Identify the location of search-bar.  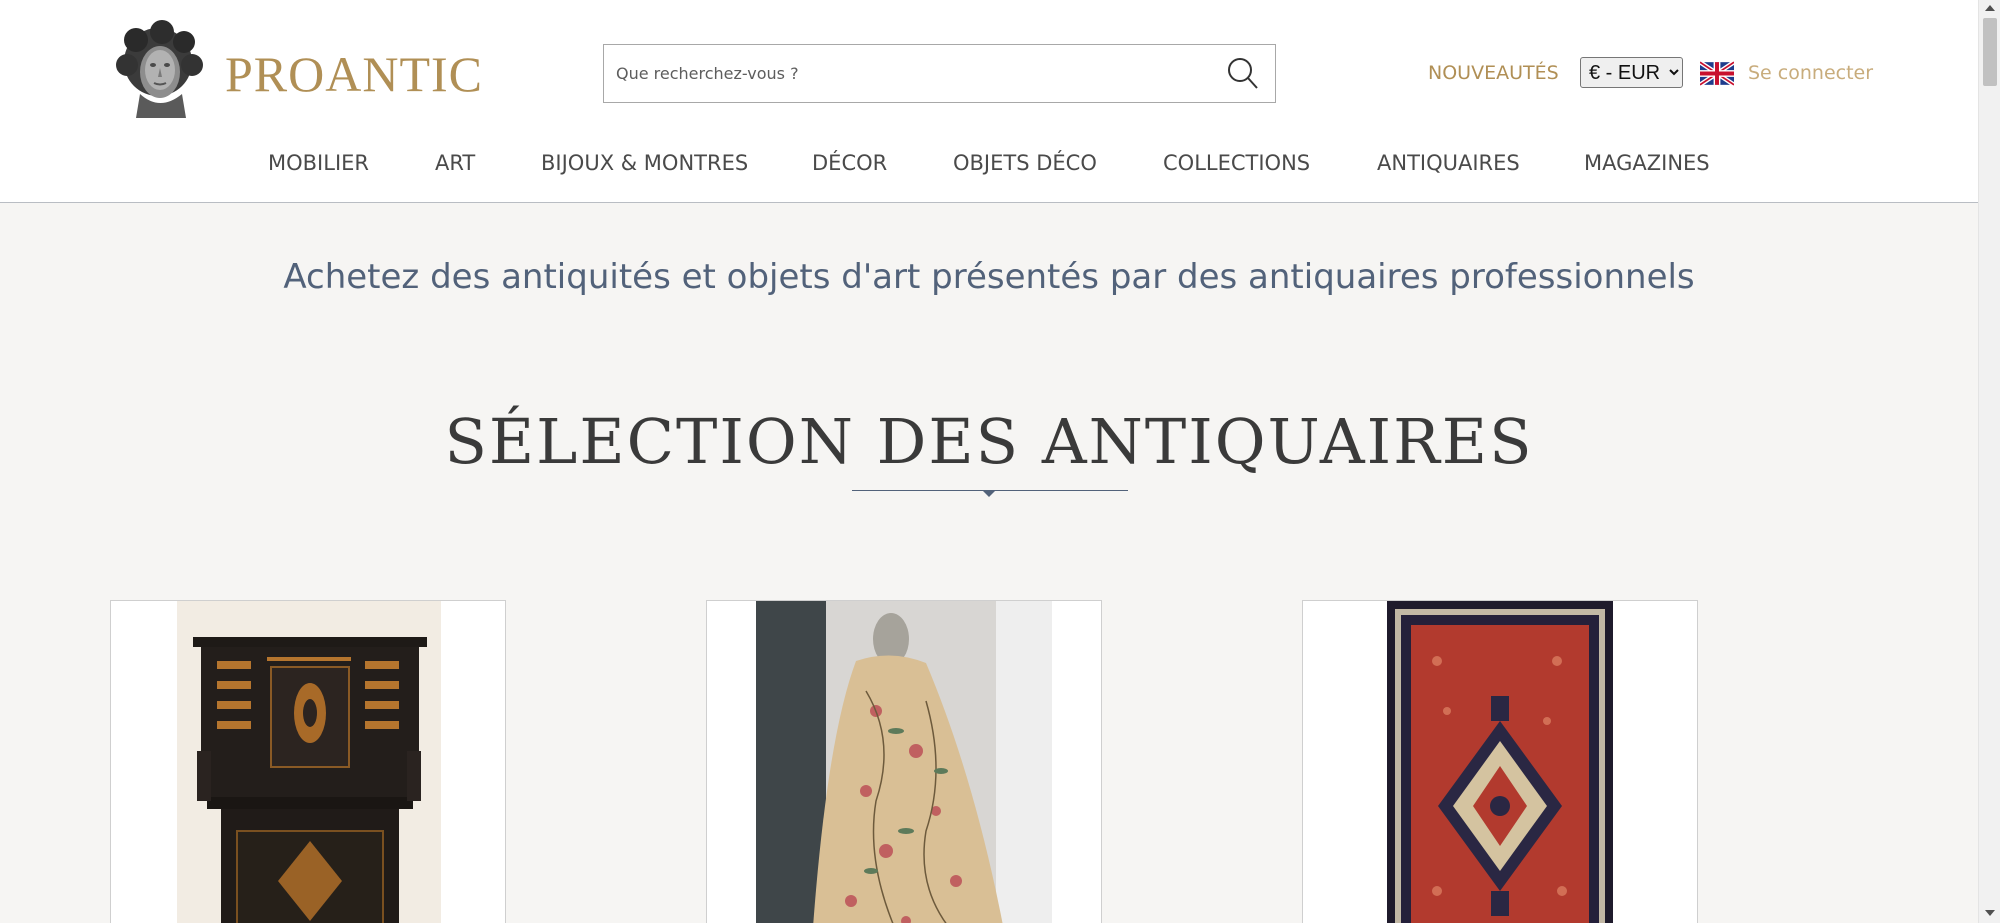
(939, 73).